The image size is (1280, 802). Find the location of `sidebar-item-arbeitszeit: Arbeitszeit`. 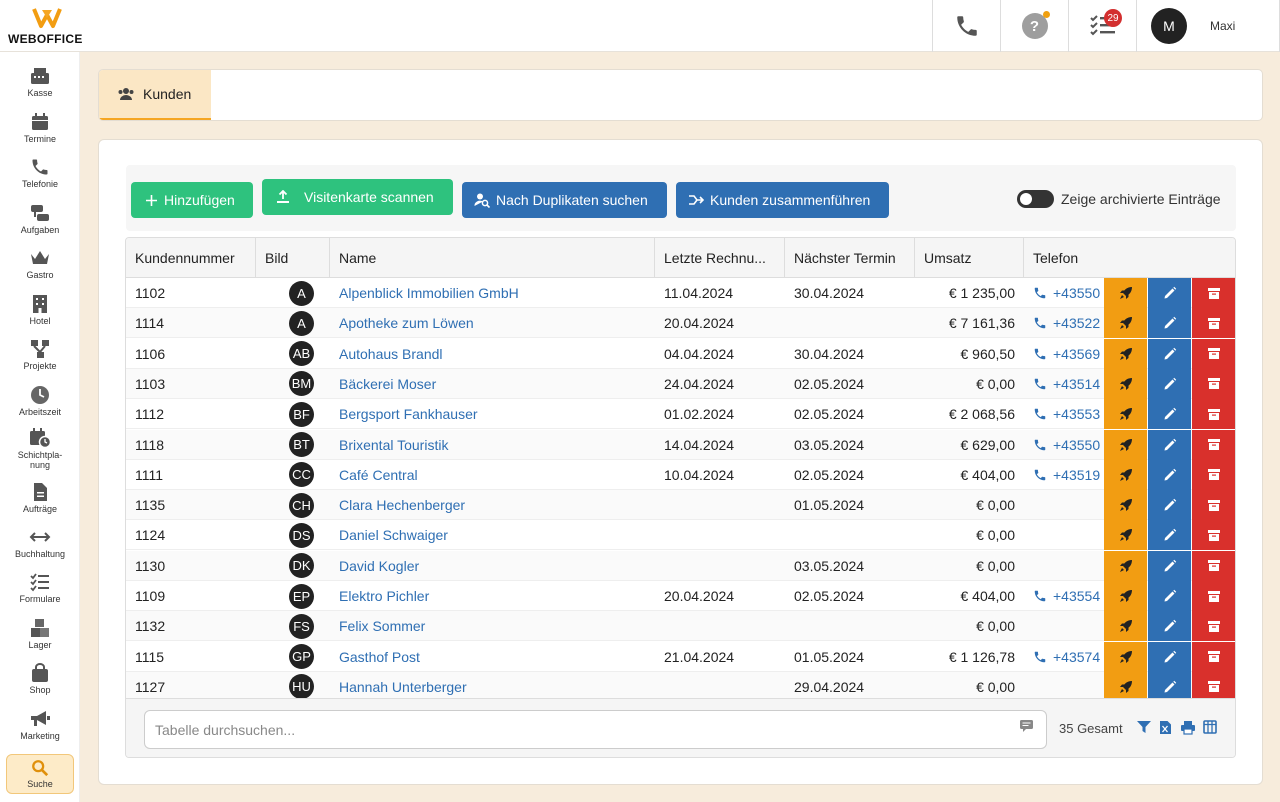

sidebar-item-arbeitszeit: Arbeitszeit is located at coordinates (40, 401).